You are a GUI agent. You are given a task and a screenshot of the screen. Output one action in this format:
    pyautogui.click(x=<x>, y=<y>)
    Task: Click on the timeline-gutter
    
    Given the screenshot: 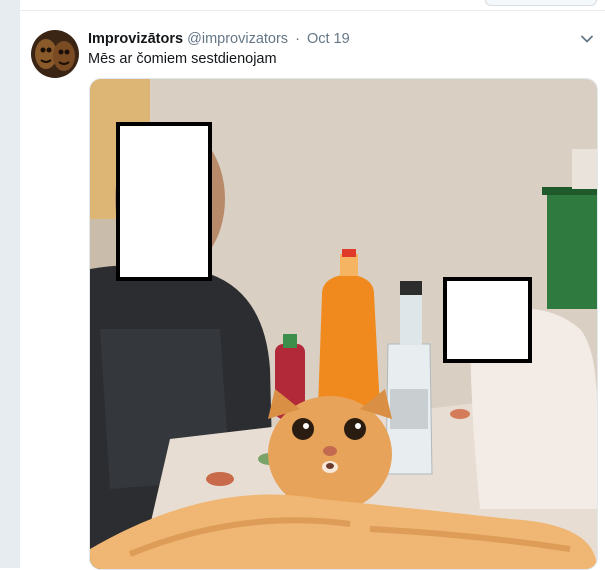 What is the action you would take?
    pyautogui.click(x=10, y=284)
    